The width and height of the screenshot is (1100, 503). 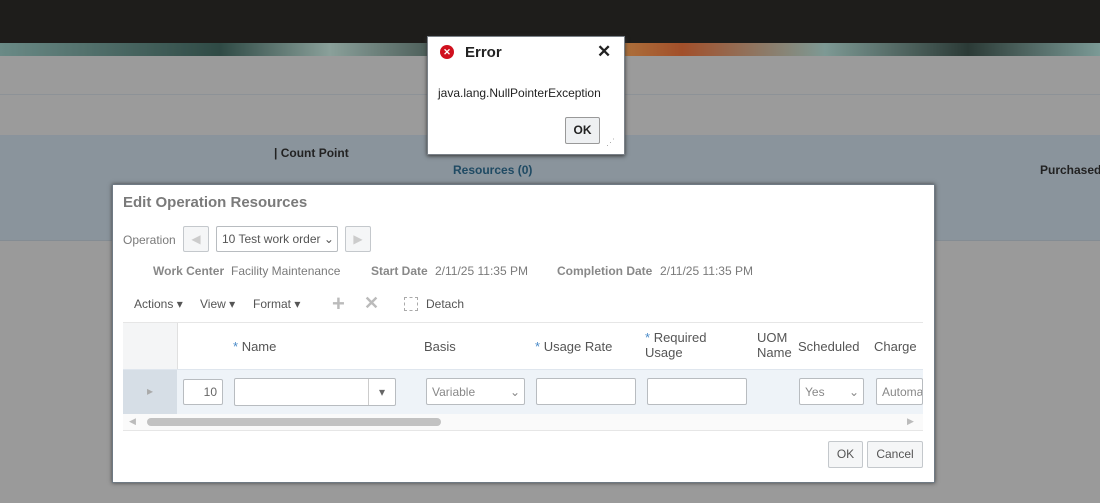 What do you see at coordinates (196, 239) in the screenshot?
I see `previous-operation-button: ◀` at bounding box center [196, 239].